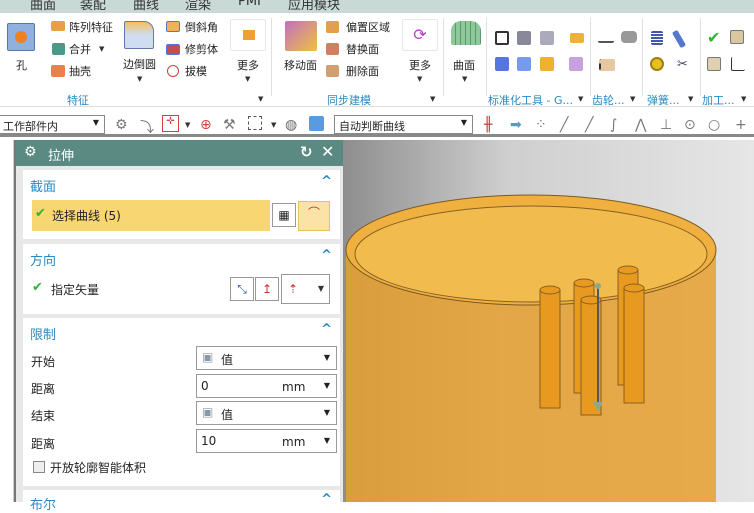 This screenshot has height=513, width=754. Describe the element at coordinates (564, 125) in the screenshot. I see `snap-line-icon: ╱` at that location.